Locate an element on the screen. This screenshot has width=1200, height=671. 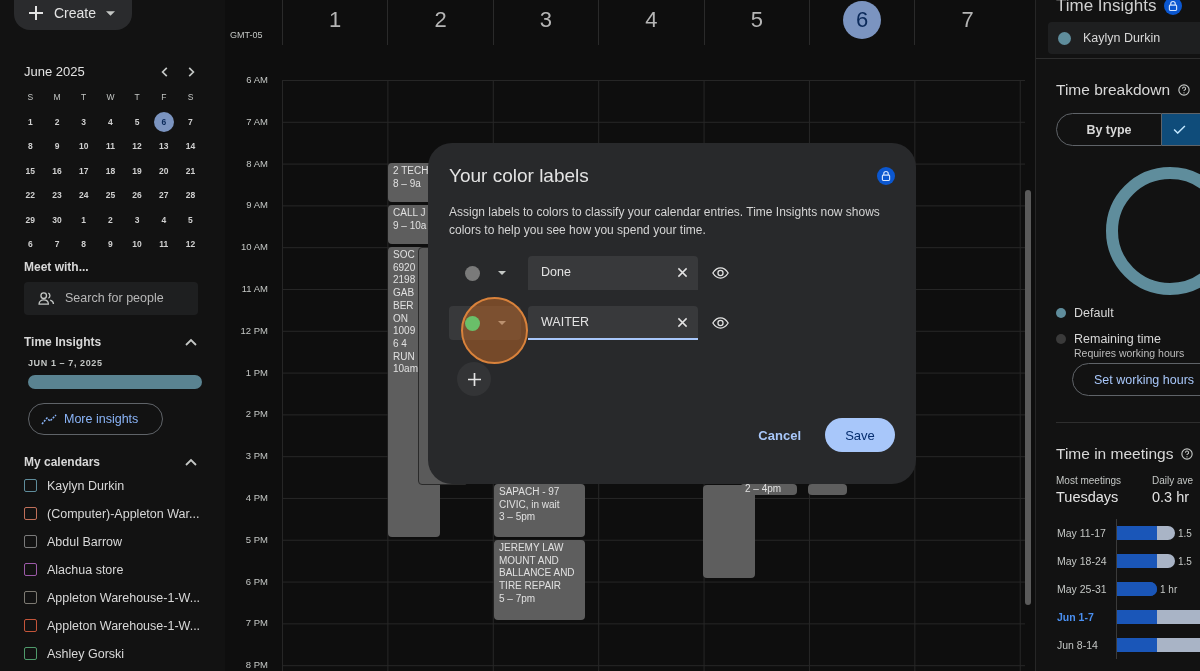
day-number: 5 is located at coordinates (756, 20).